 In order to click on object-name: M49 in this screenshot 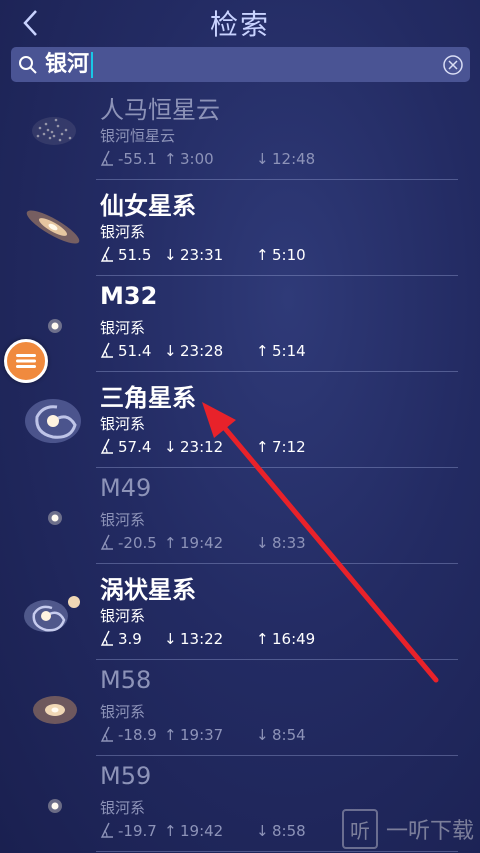, I will do `click(126, 488)`.